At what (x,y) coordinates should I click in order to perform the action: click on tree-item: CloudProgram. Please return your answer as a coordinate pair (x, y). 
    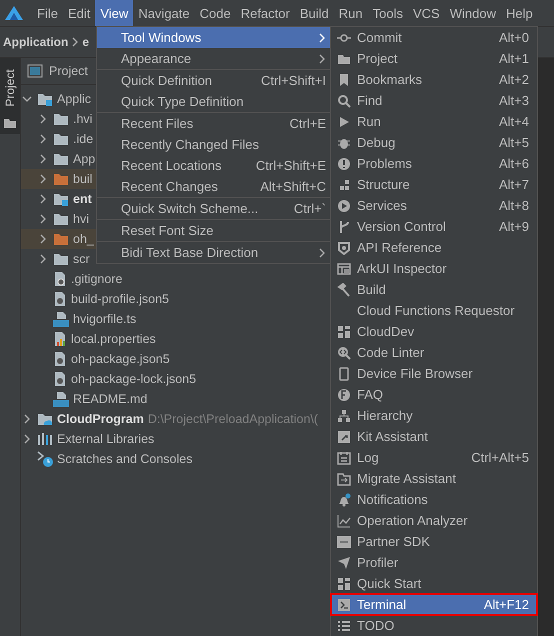
    Looking at the image, I should click on (100, 419).